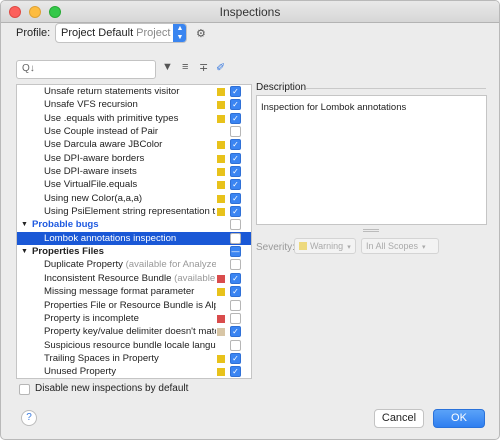 Image resolution: width=500 pixels, height=440 pixels. What do you see at coordinates (185, 67) in the screenshot?
I see `expand-all-icon: ≡` at bounding box center [185, 67].